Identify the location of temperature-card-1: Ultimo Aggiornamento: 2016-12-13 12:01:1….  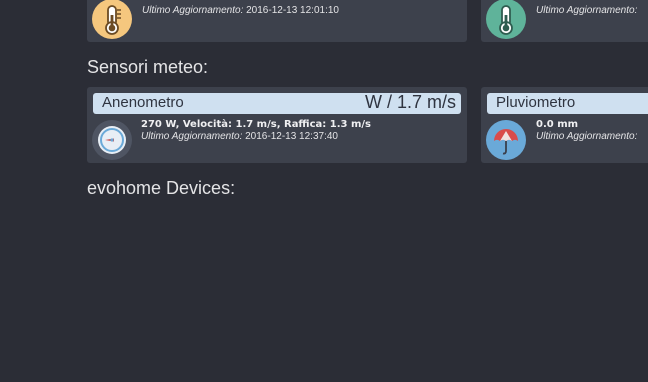
(277, 21).